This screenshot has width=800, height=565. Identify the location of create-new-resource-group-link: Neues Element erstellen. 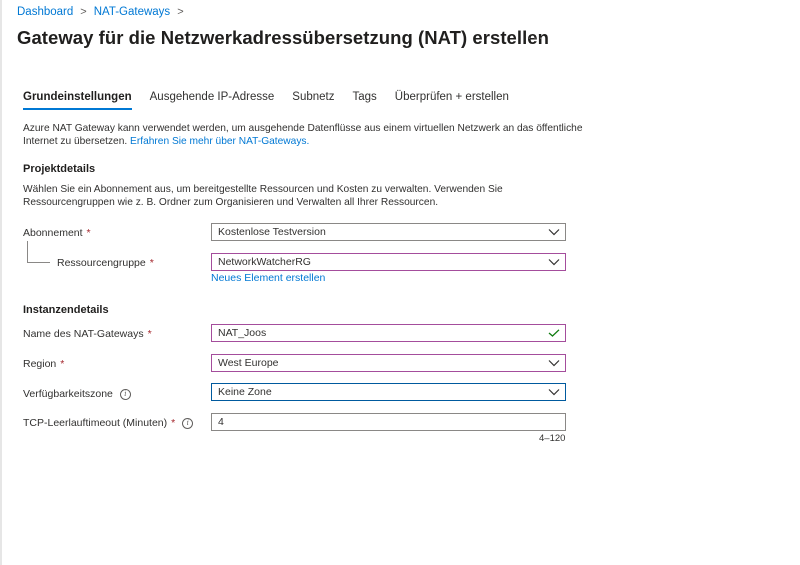
(268, 278).